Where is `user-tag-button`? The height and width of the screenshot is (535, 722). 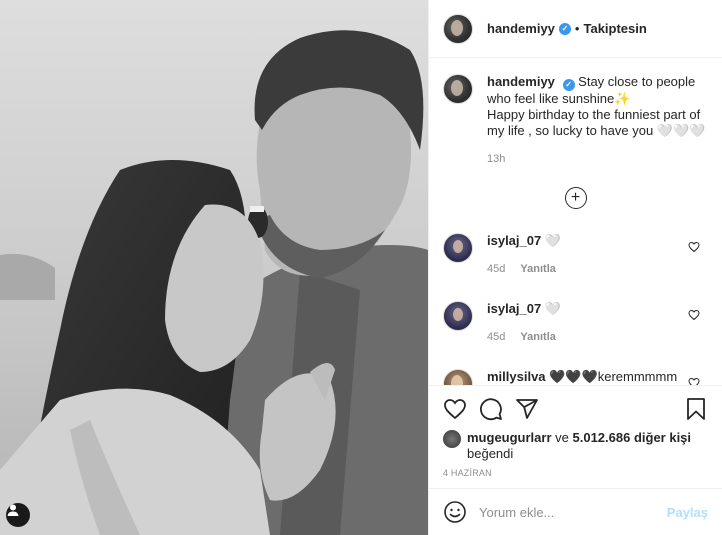 user-tag-button is located at coordinates (18, 515).